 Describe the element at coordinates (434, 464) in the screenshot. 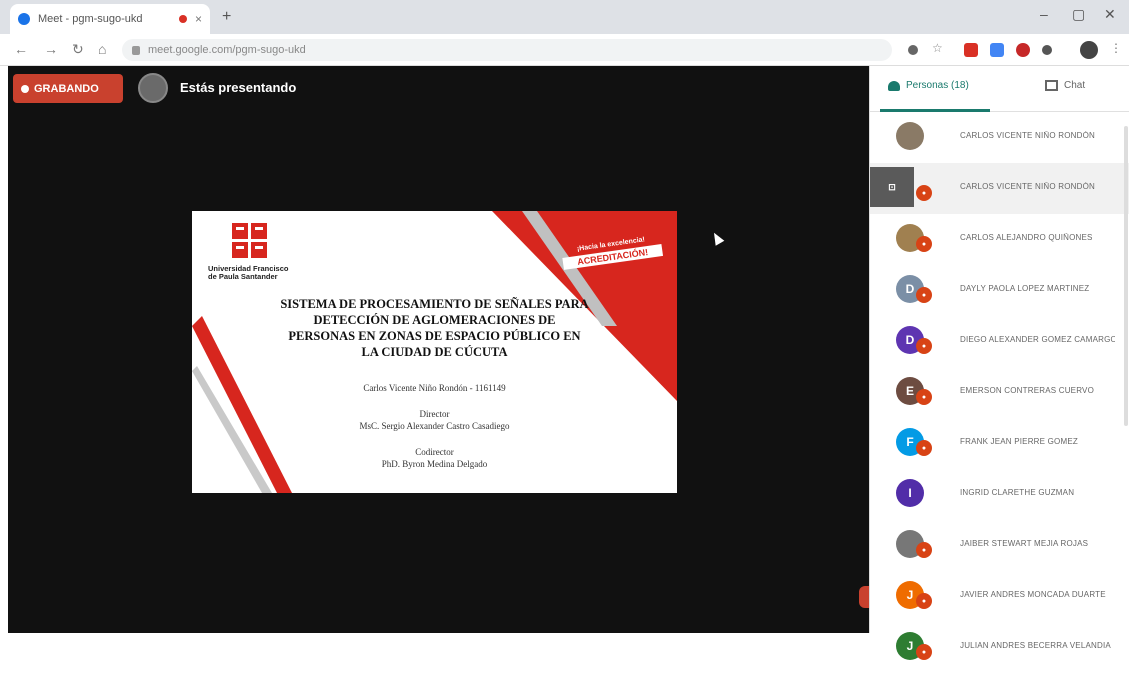

I see `slide-codirector-name: PhD. Byron Medina Delgado` at that location.